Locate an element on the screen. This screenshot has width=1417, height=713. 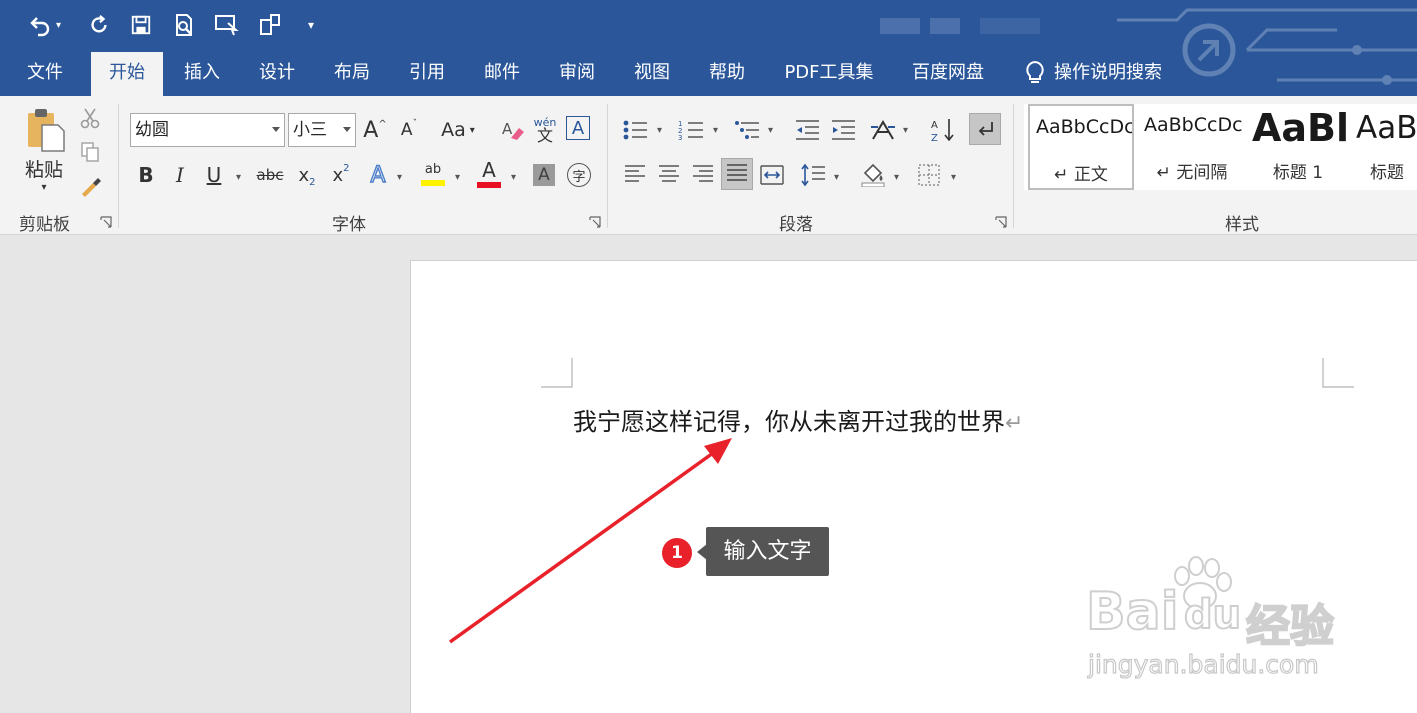
svg-text: A is located at coordinates (934, 125).